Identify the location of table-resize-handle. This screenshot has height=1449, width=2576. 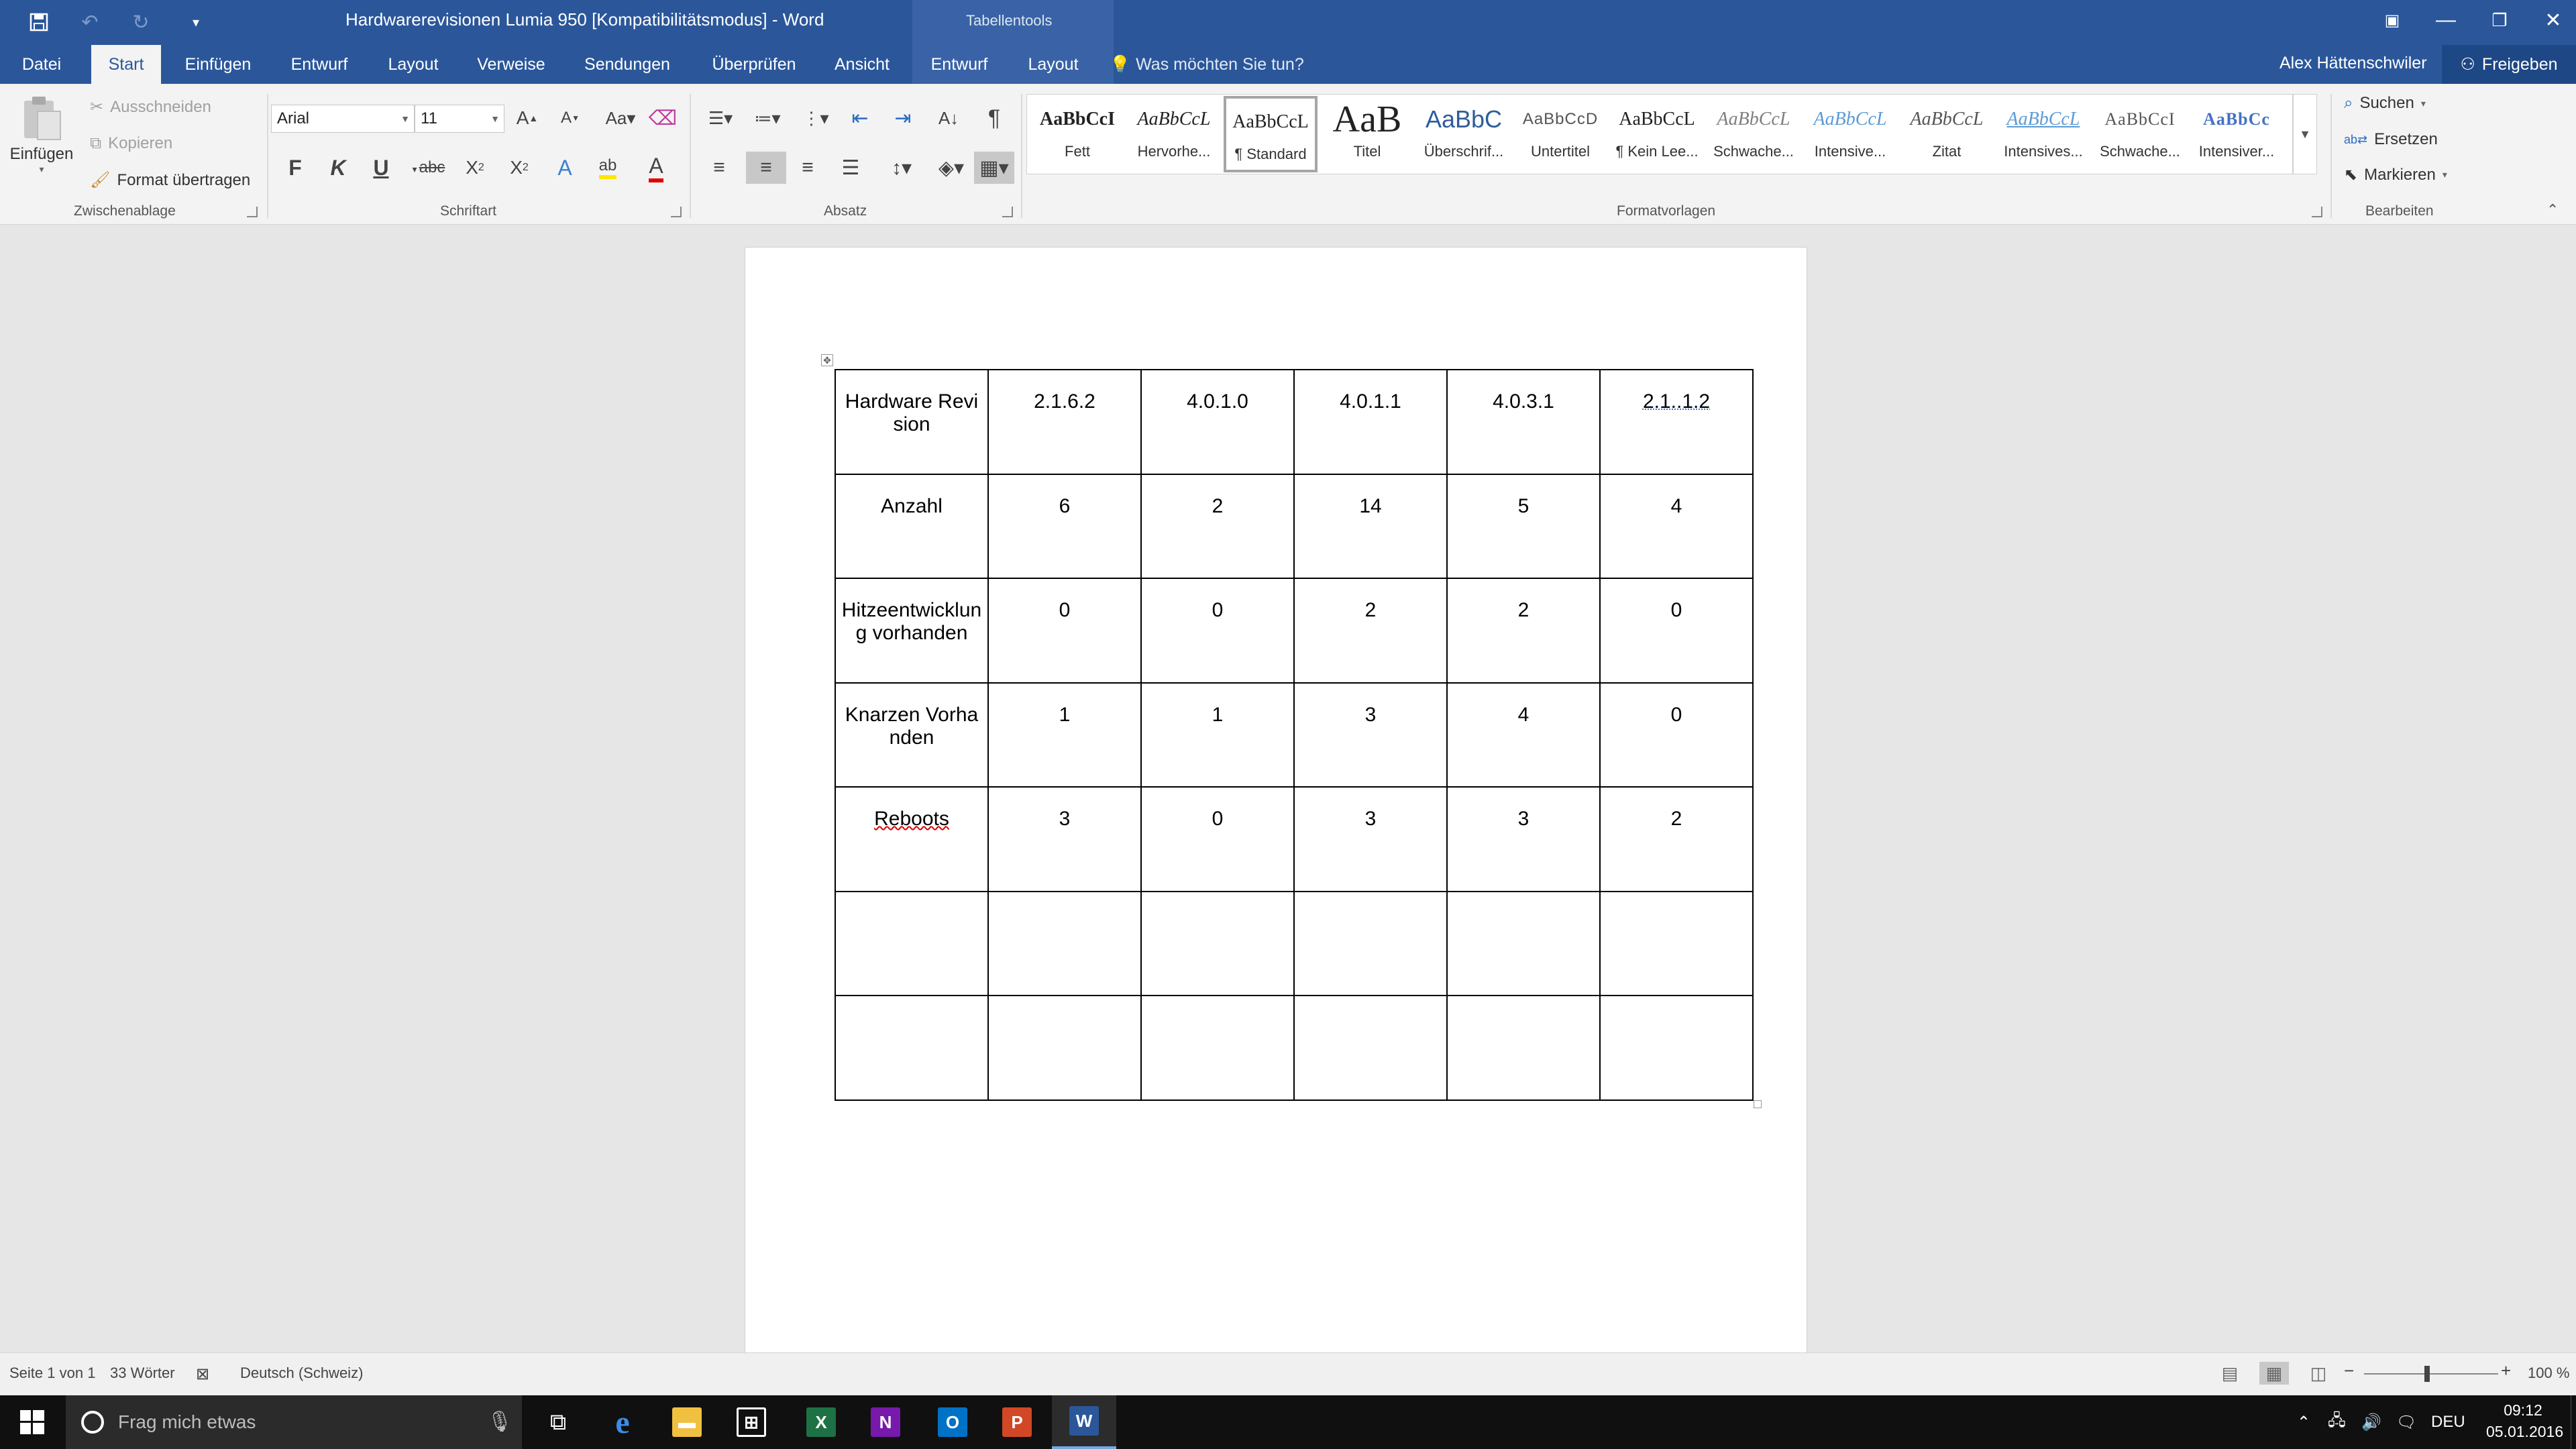
(1758, 1104).